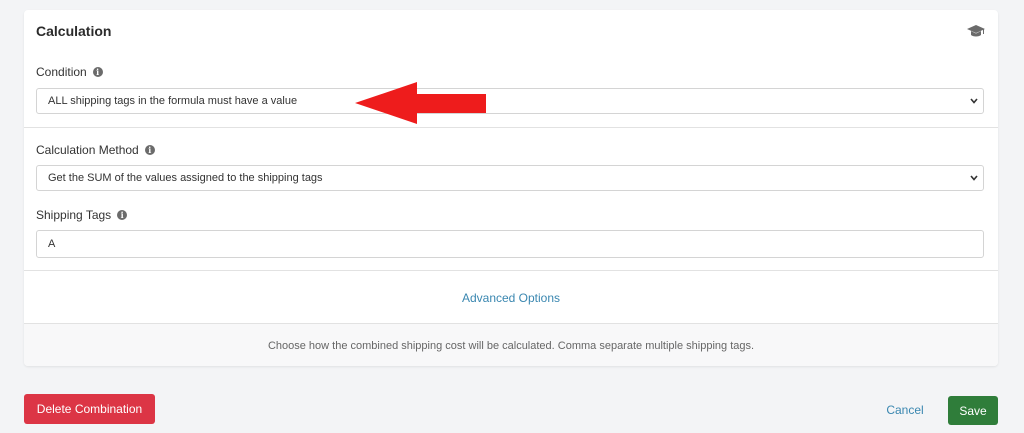 The height and width of the screenshot is (433, 1024). What do you see at coordinates (87, 150) in the screenshot?
I see `calculation-method-label-text: Calculation Method` at bounding box center [87, 150].